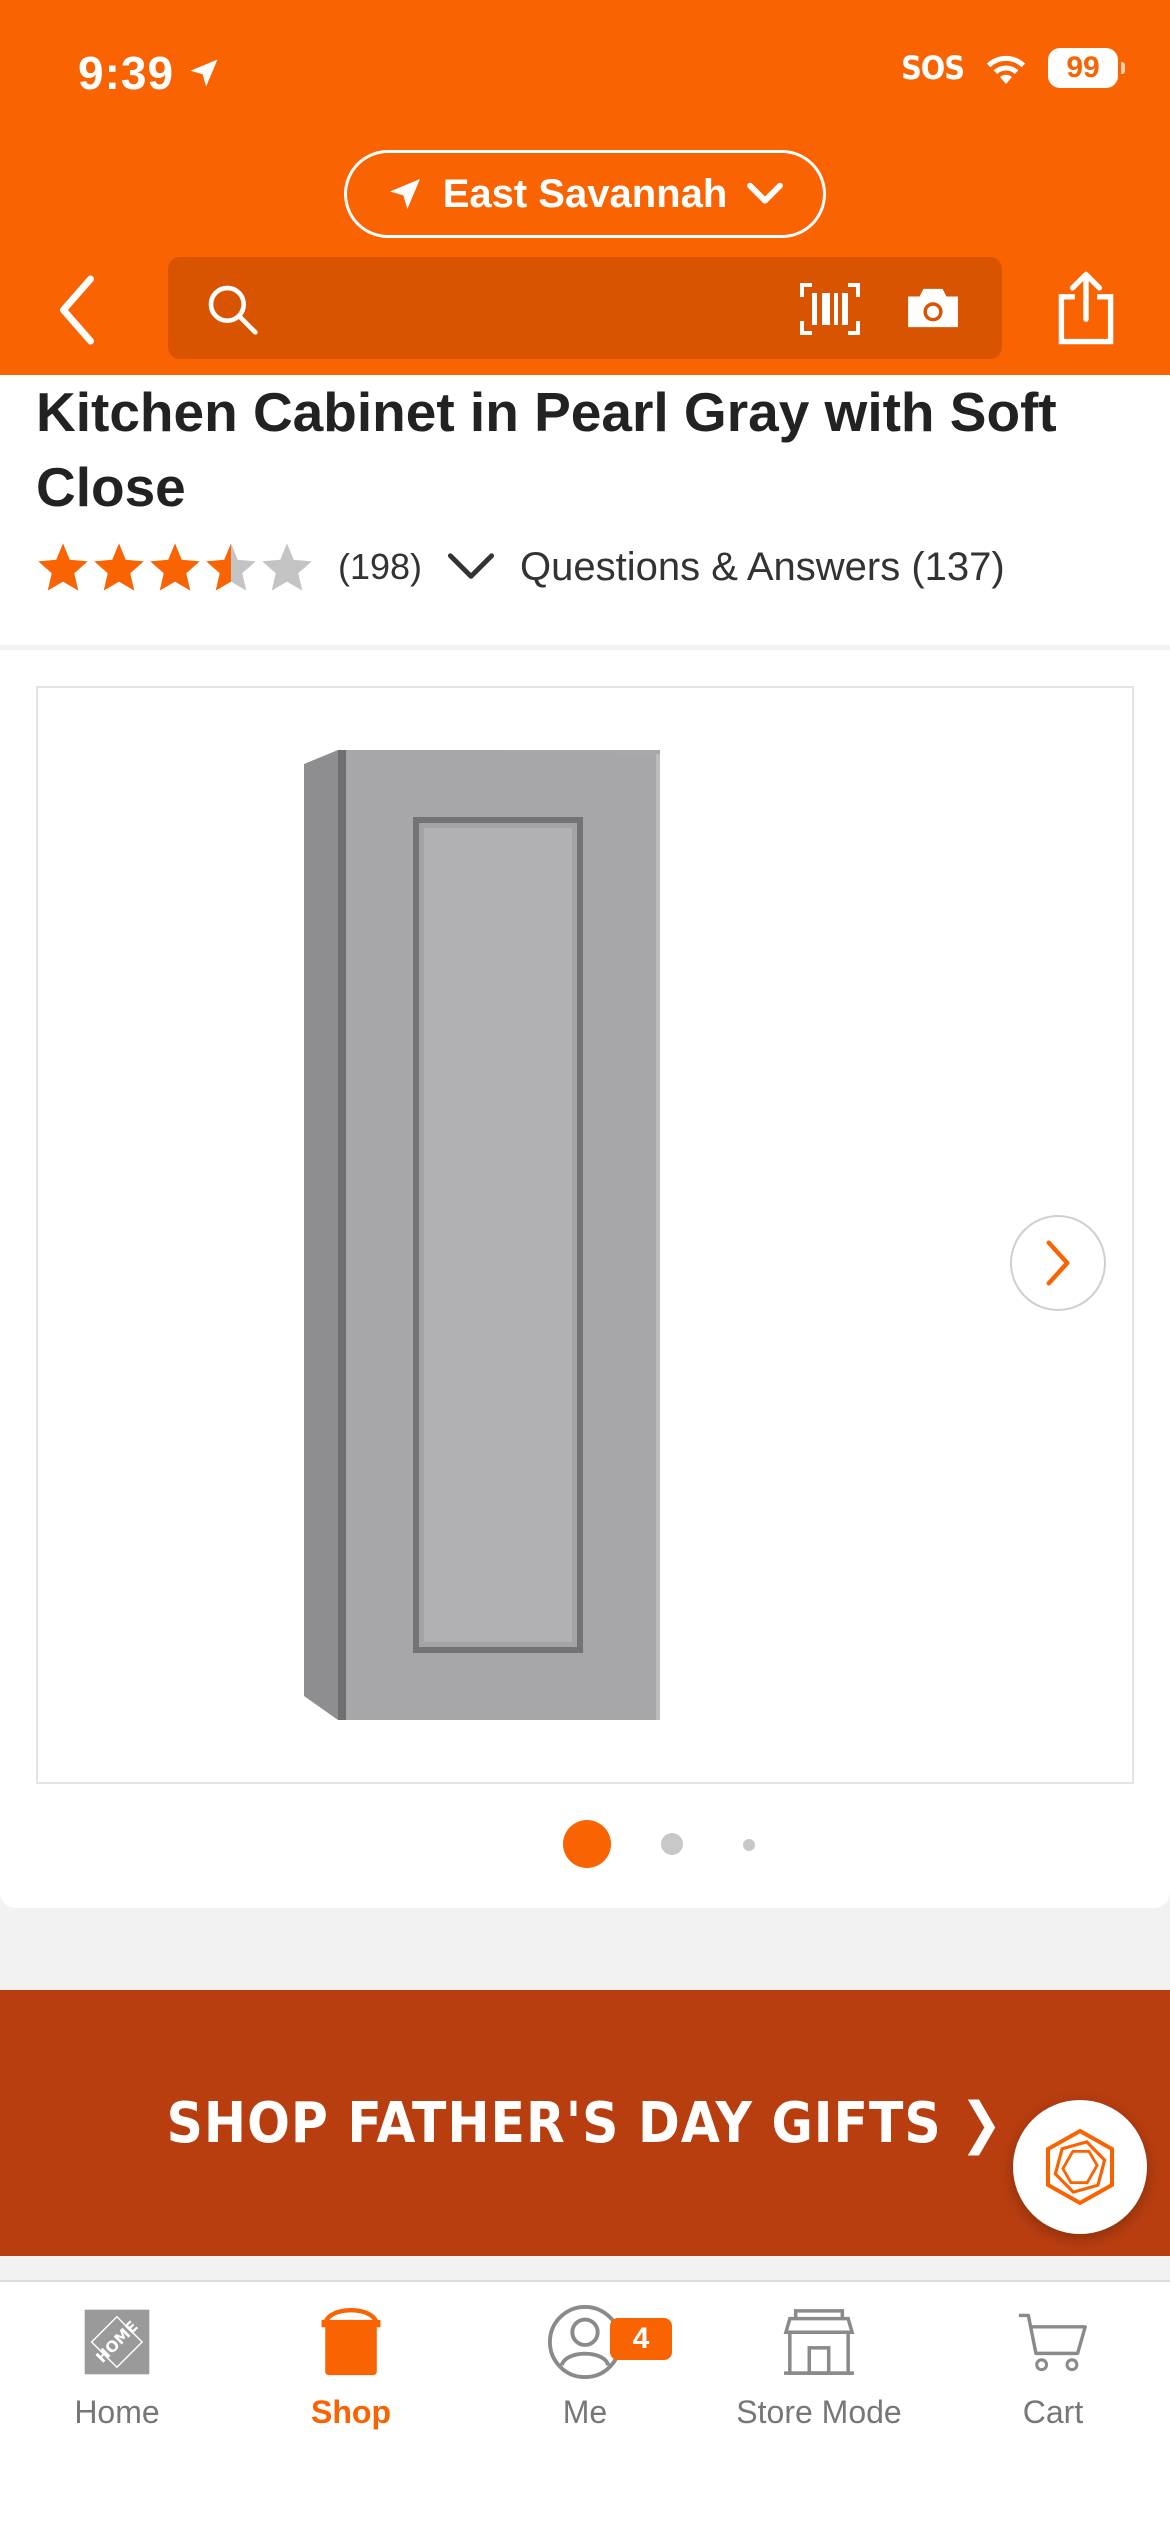 Image resolution: width=1170 pixels, height=2532 pixels. Describe the element at coordinates (830, 309) in the screenshot. I see `barcode-scan-icon` at that location.